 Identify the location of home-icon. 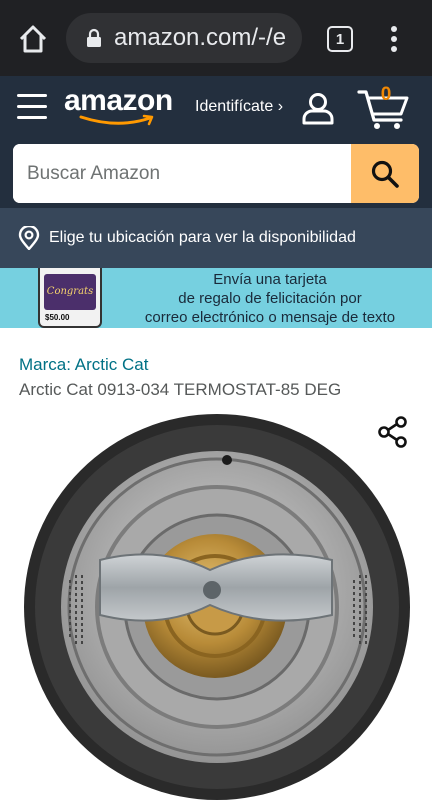
(33, 39).